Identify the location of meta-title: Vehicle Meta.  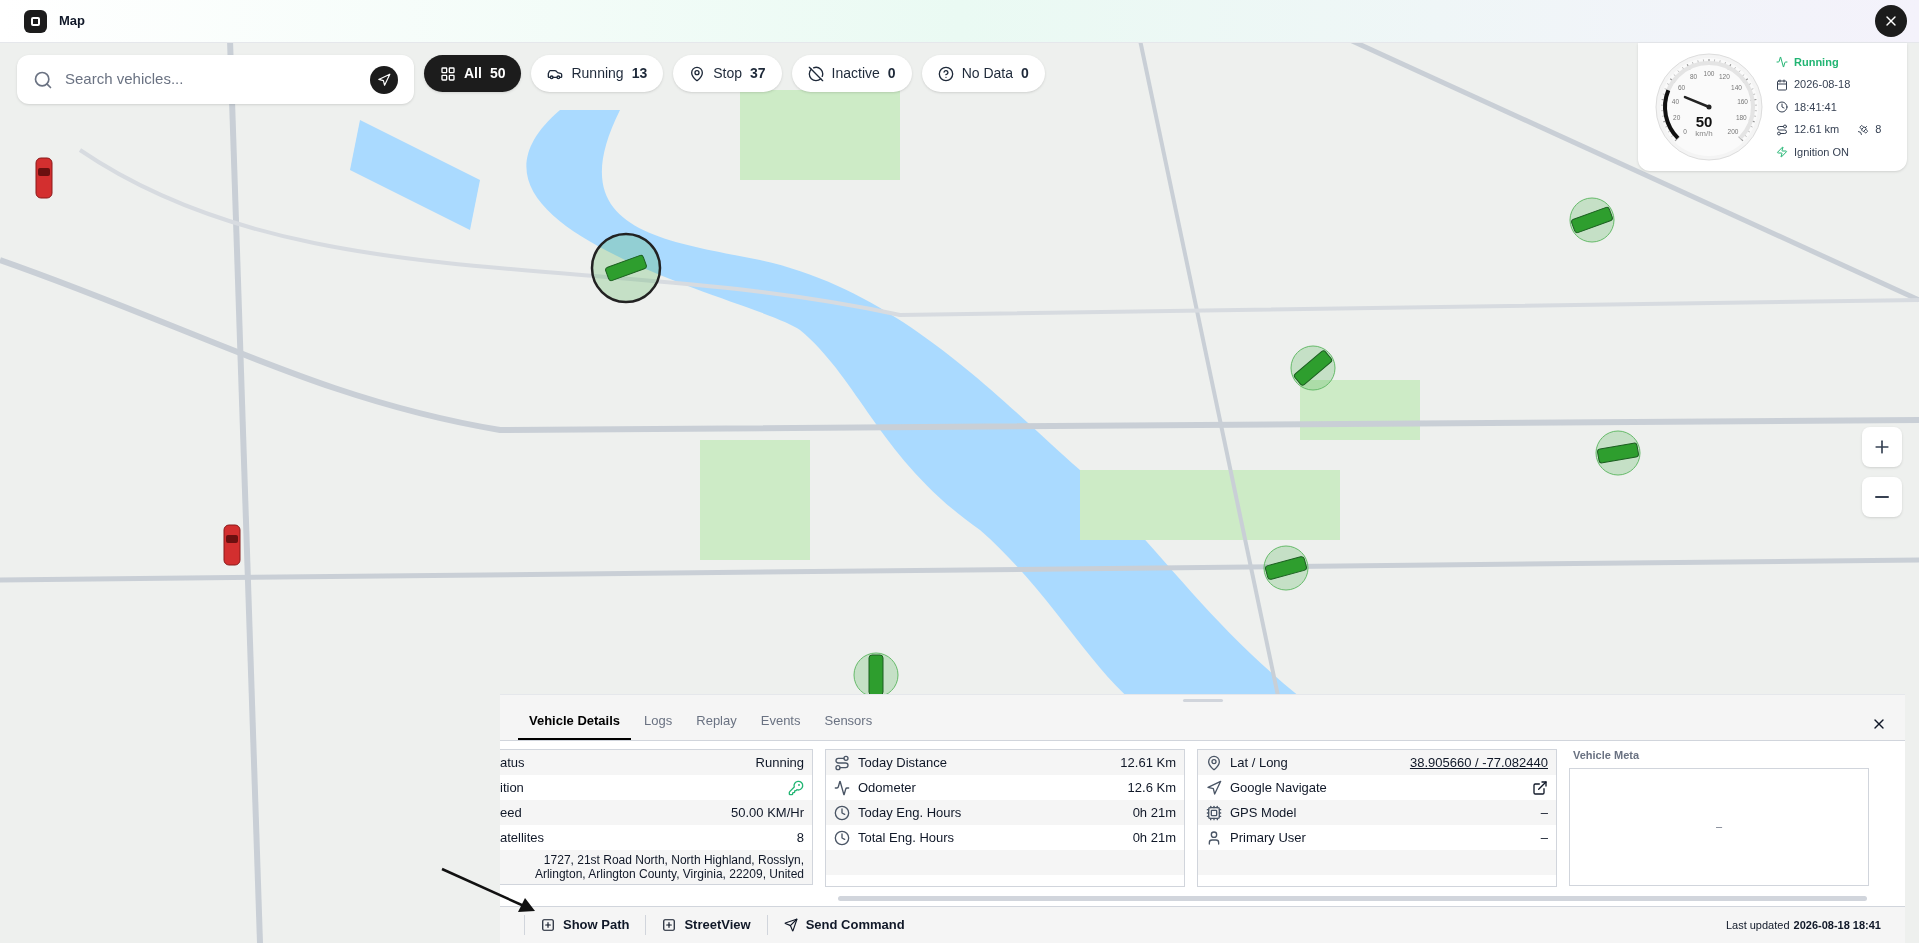
(1606, 755).